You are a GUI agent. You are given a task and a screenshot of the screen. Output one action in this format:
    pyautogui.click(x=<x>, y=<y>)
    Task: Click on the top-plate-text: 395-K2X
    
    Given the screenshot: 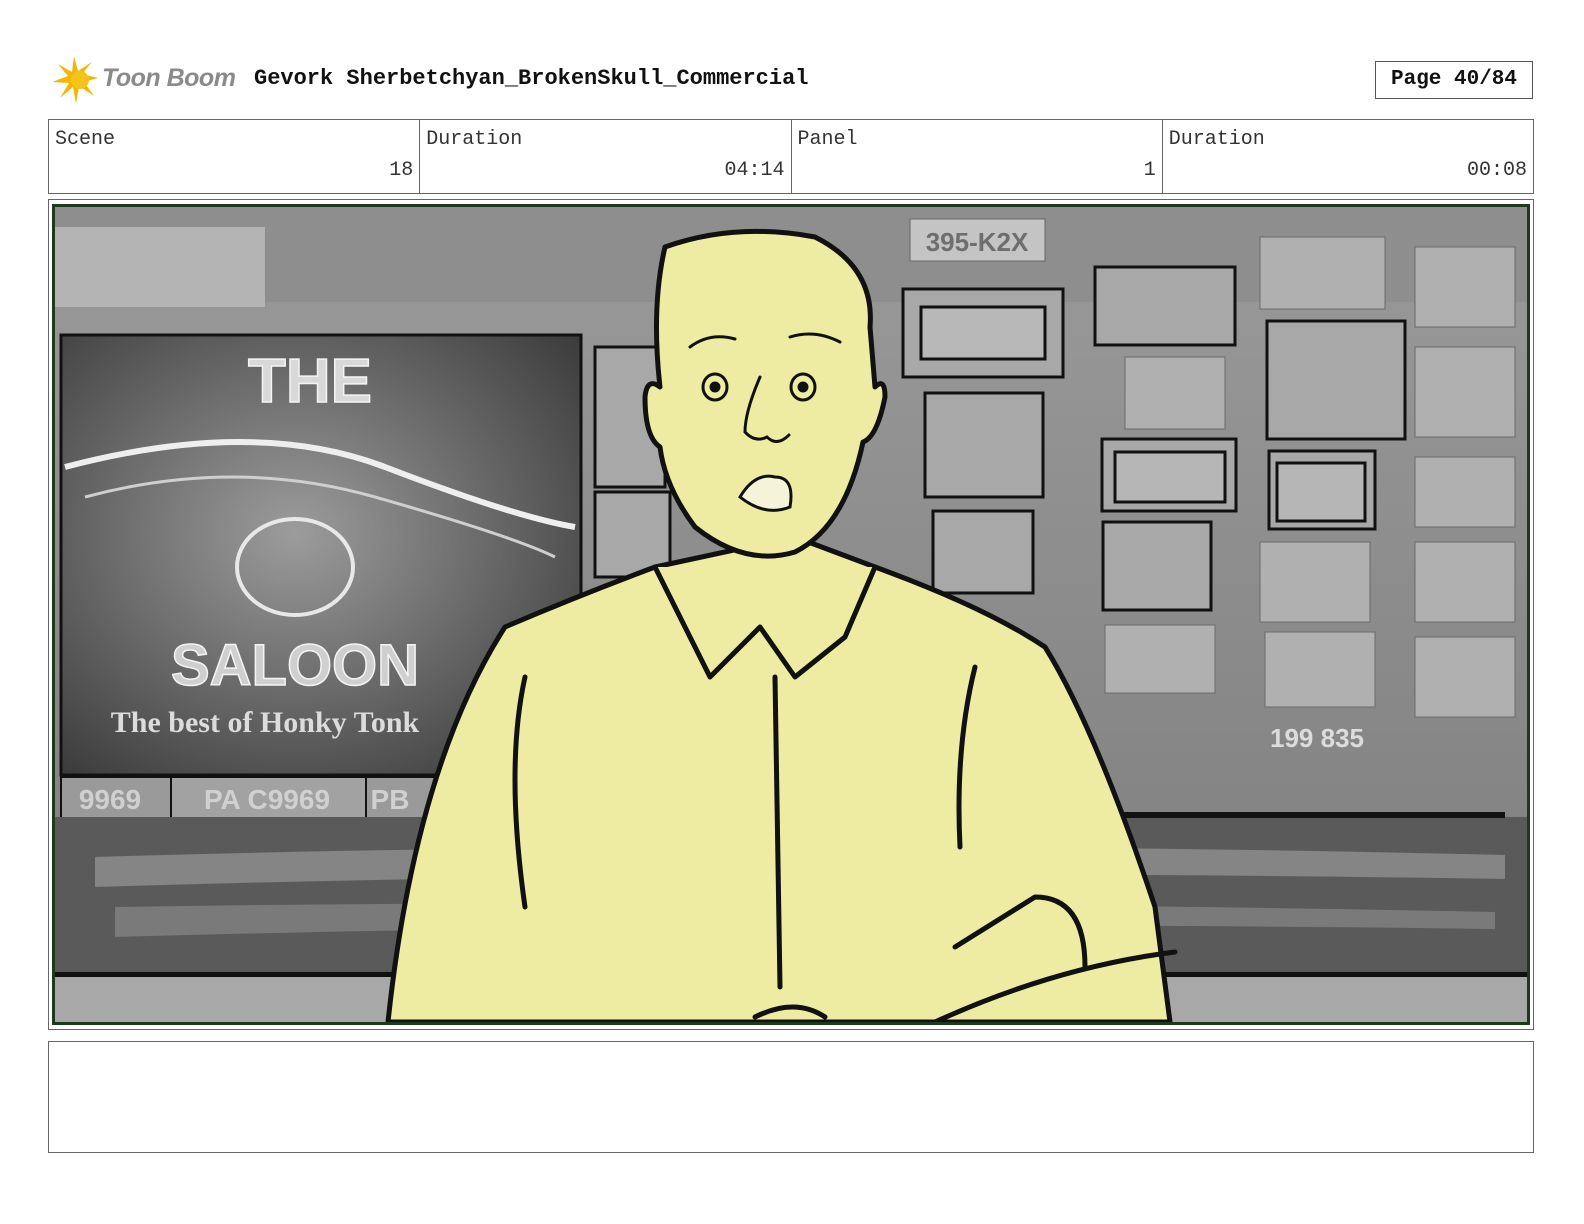 What is the action you would take?
    pyautogui.click(x=977, y=242)
    